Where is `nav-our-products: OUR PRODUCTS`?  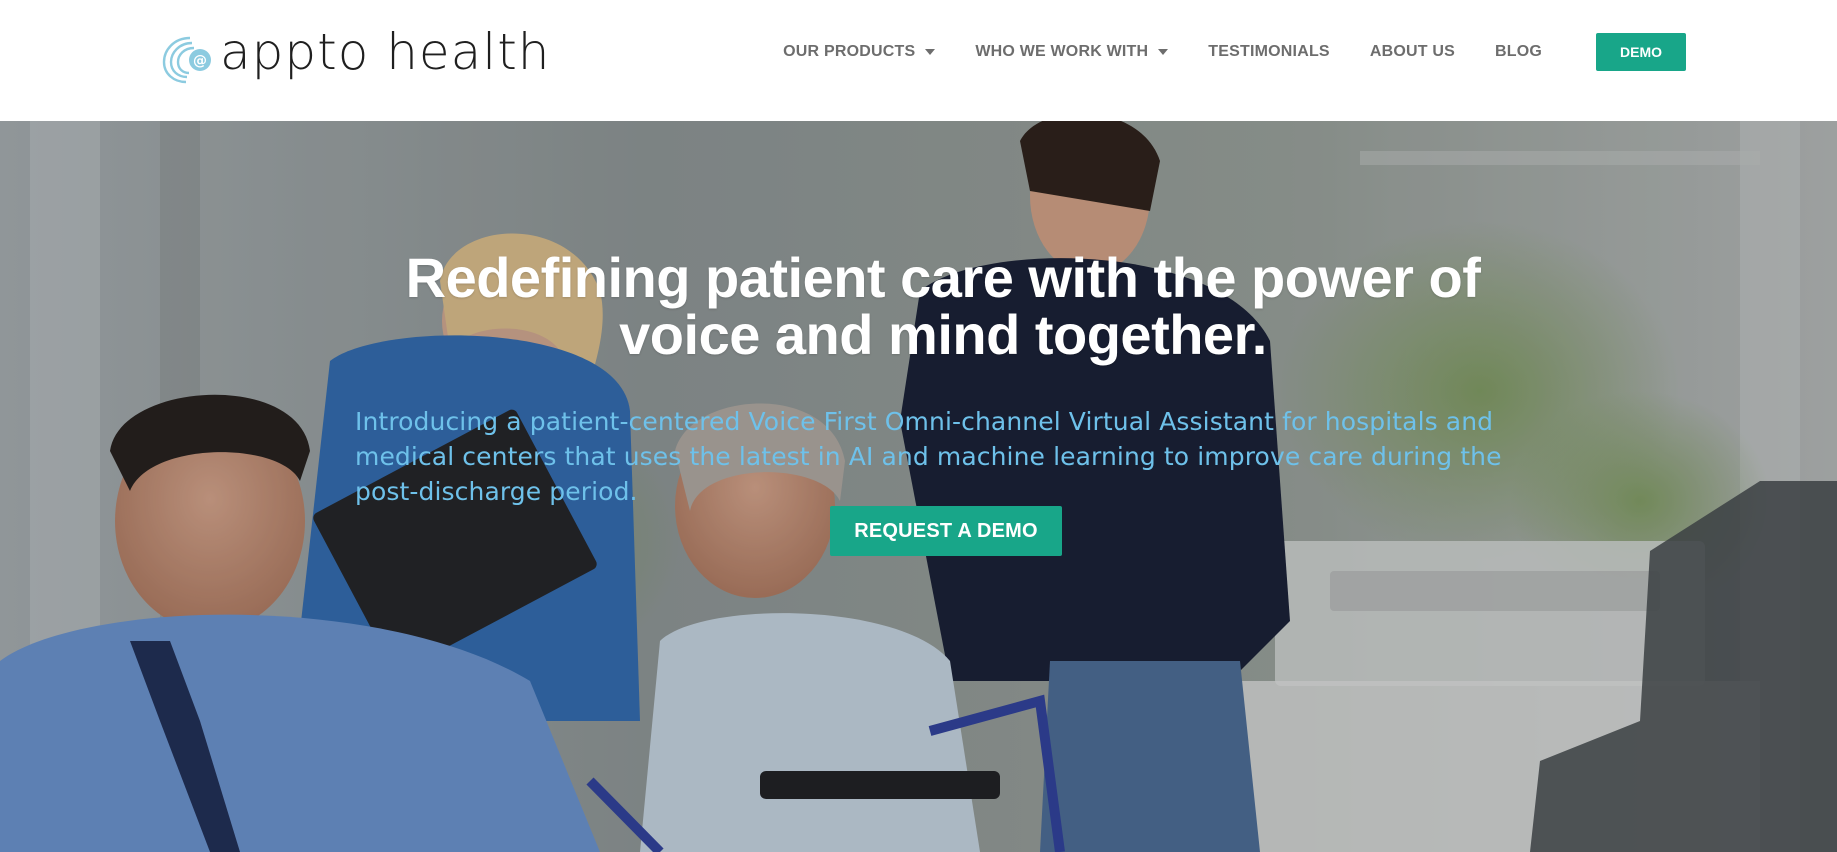 nav-our-products: OUR PRODUCTS is located at coordinates (859, 52).